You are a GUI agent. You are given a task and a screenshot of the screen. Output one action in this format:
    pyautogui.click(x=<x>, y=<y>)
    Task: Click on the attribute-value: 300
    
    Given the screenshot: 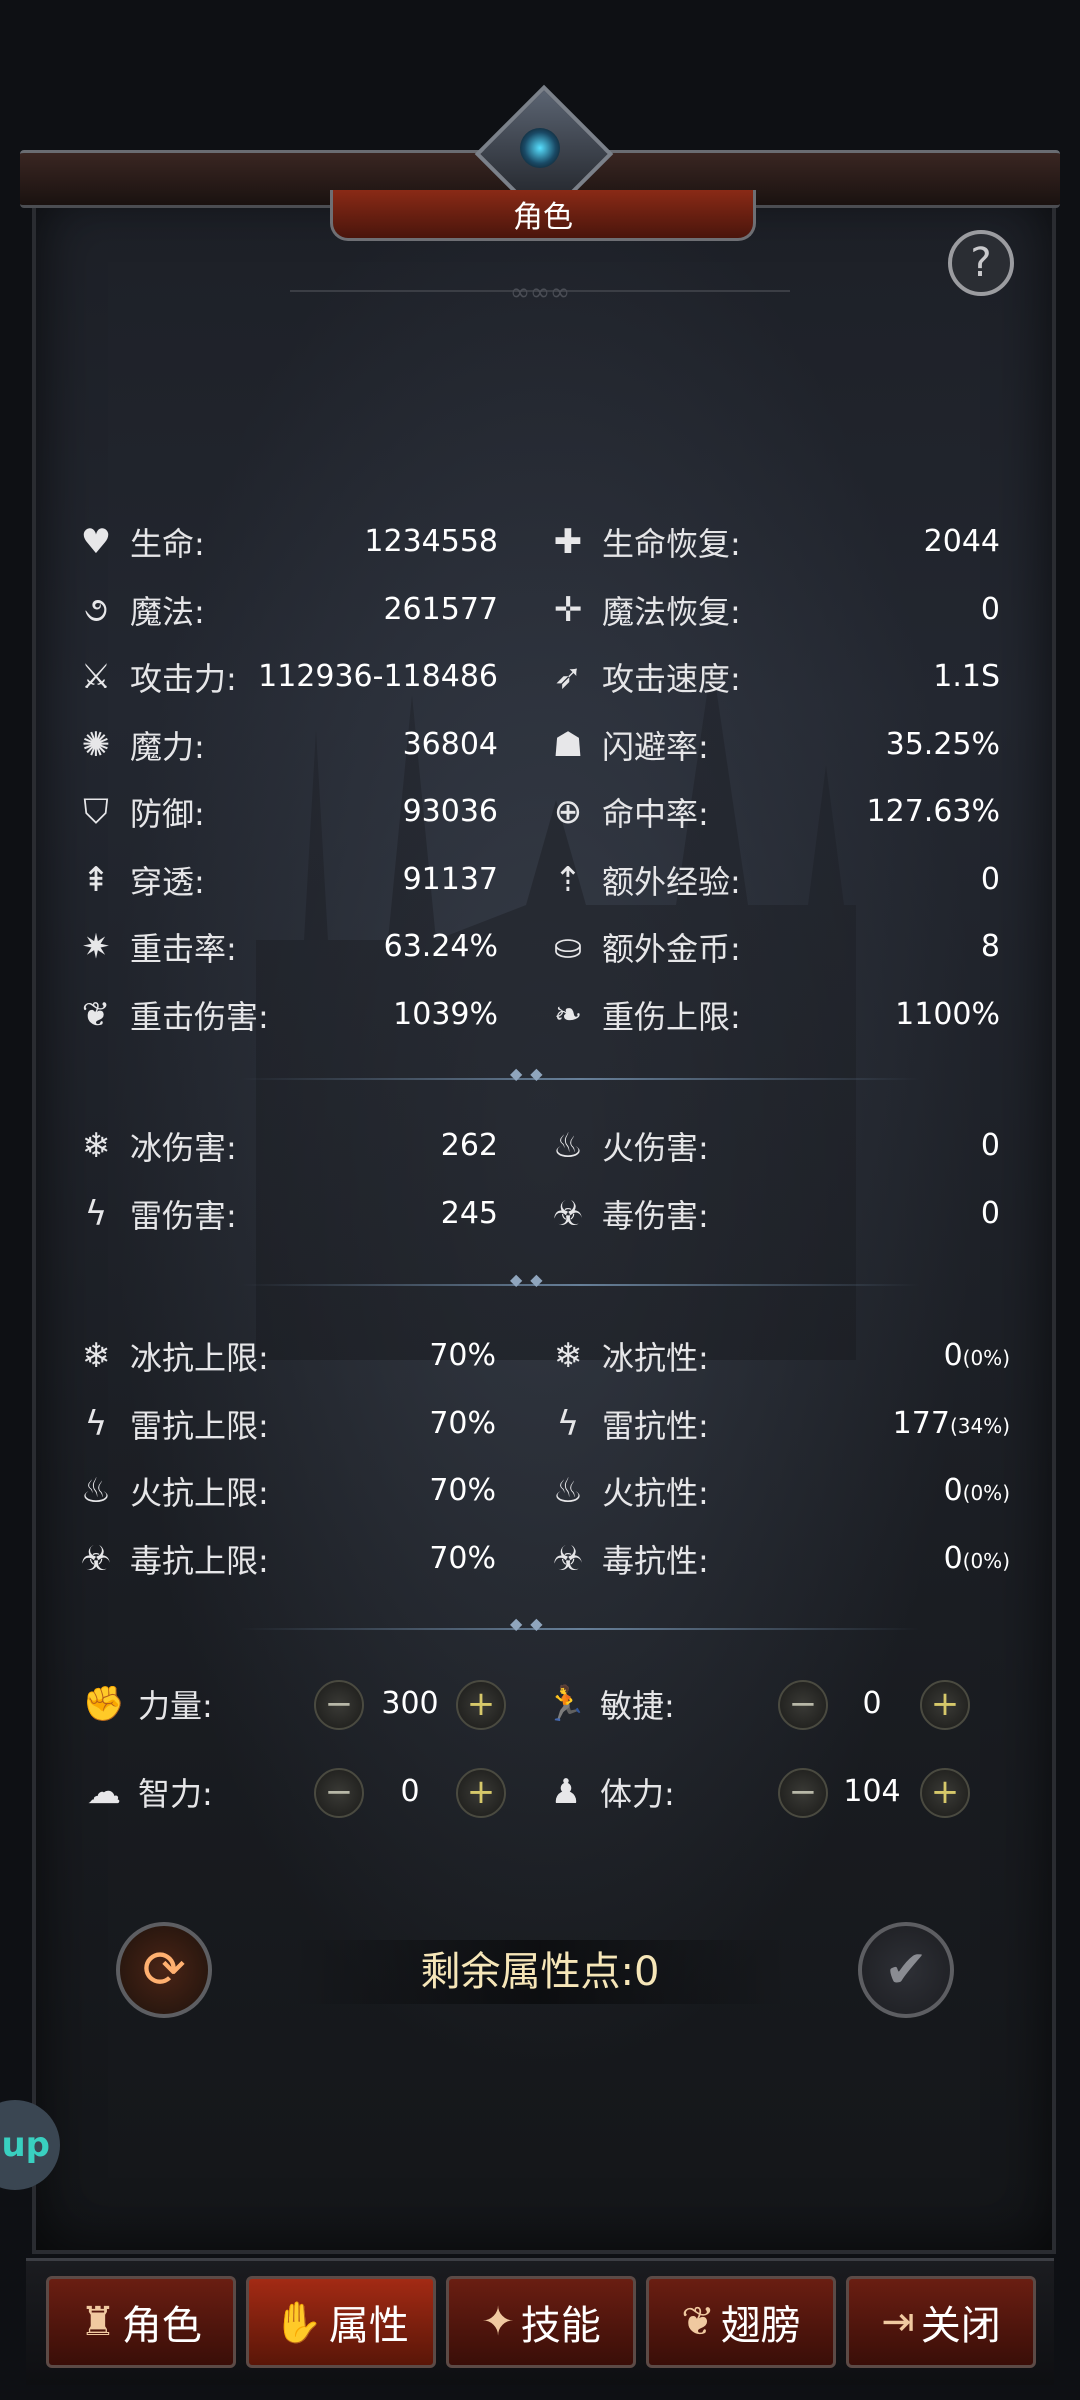 What is the action you would take?
    pyautogui.click(x=410, y=1703)
    